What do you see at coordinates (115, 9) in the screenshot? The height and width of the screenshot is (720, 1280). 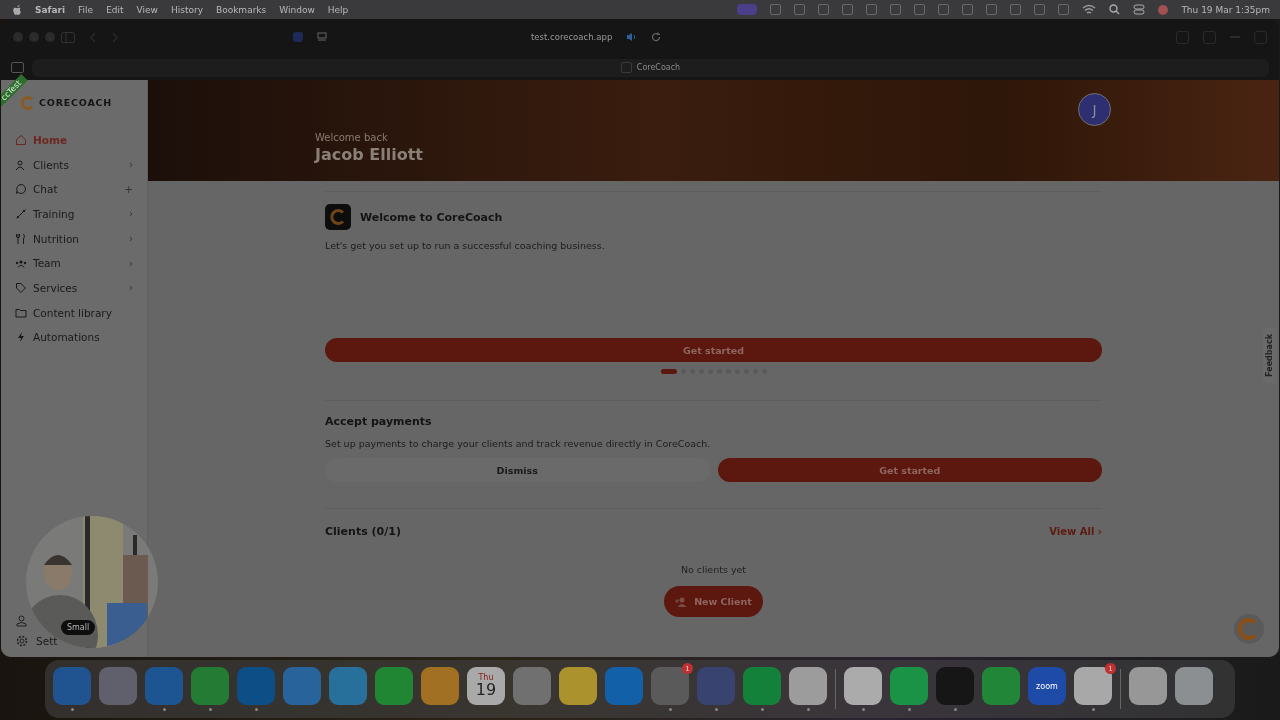 I see `menu-item: Edit` at bounding box center [115, 9].